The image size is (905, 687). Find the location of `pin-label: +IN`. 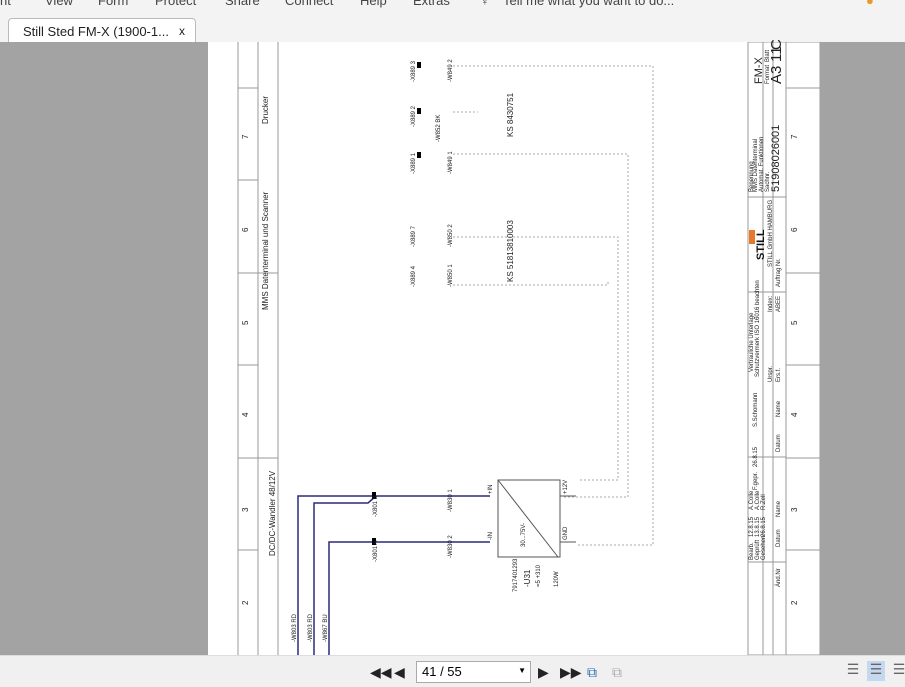

pin-label: +IN is located at coordinates (491, 489).